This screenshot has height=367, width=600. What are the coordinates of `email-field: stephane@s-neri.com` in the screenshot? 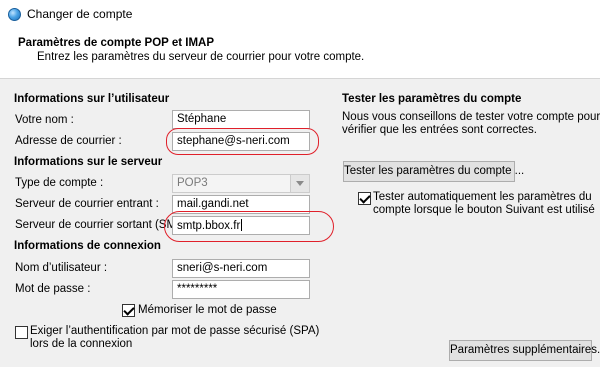 It's located at (241, 141).